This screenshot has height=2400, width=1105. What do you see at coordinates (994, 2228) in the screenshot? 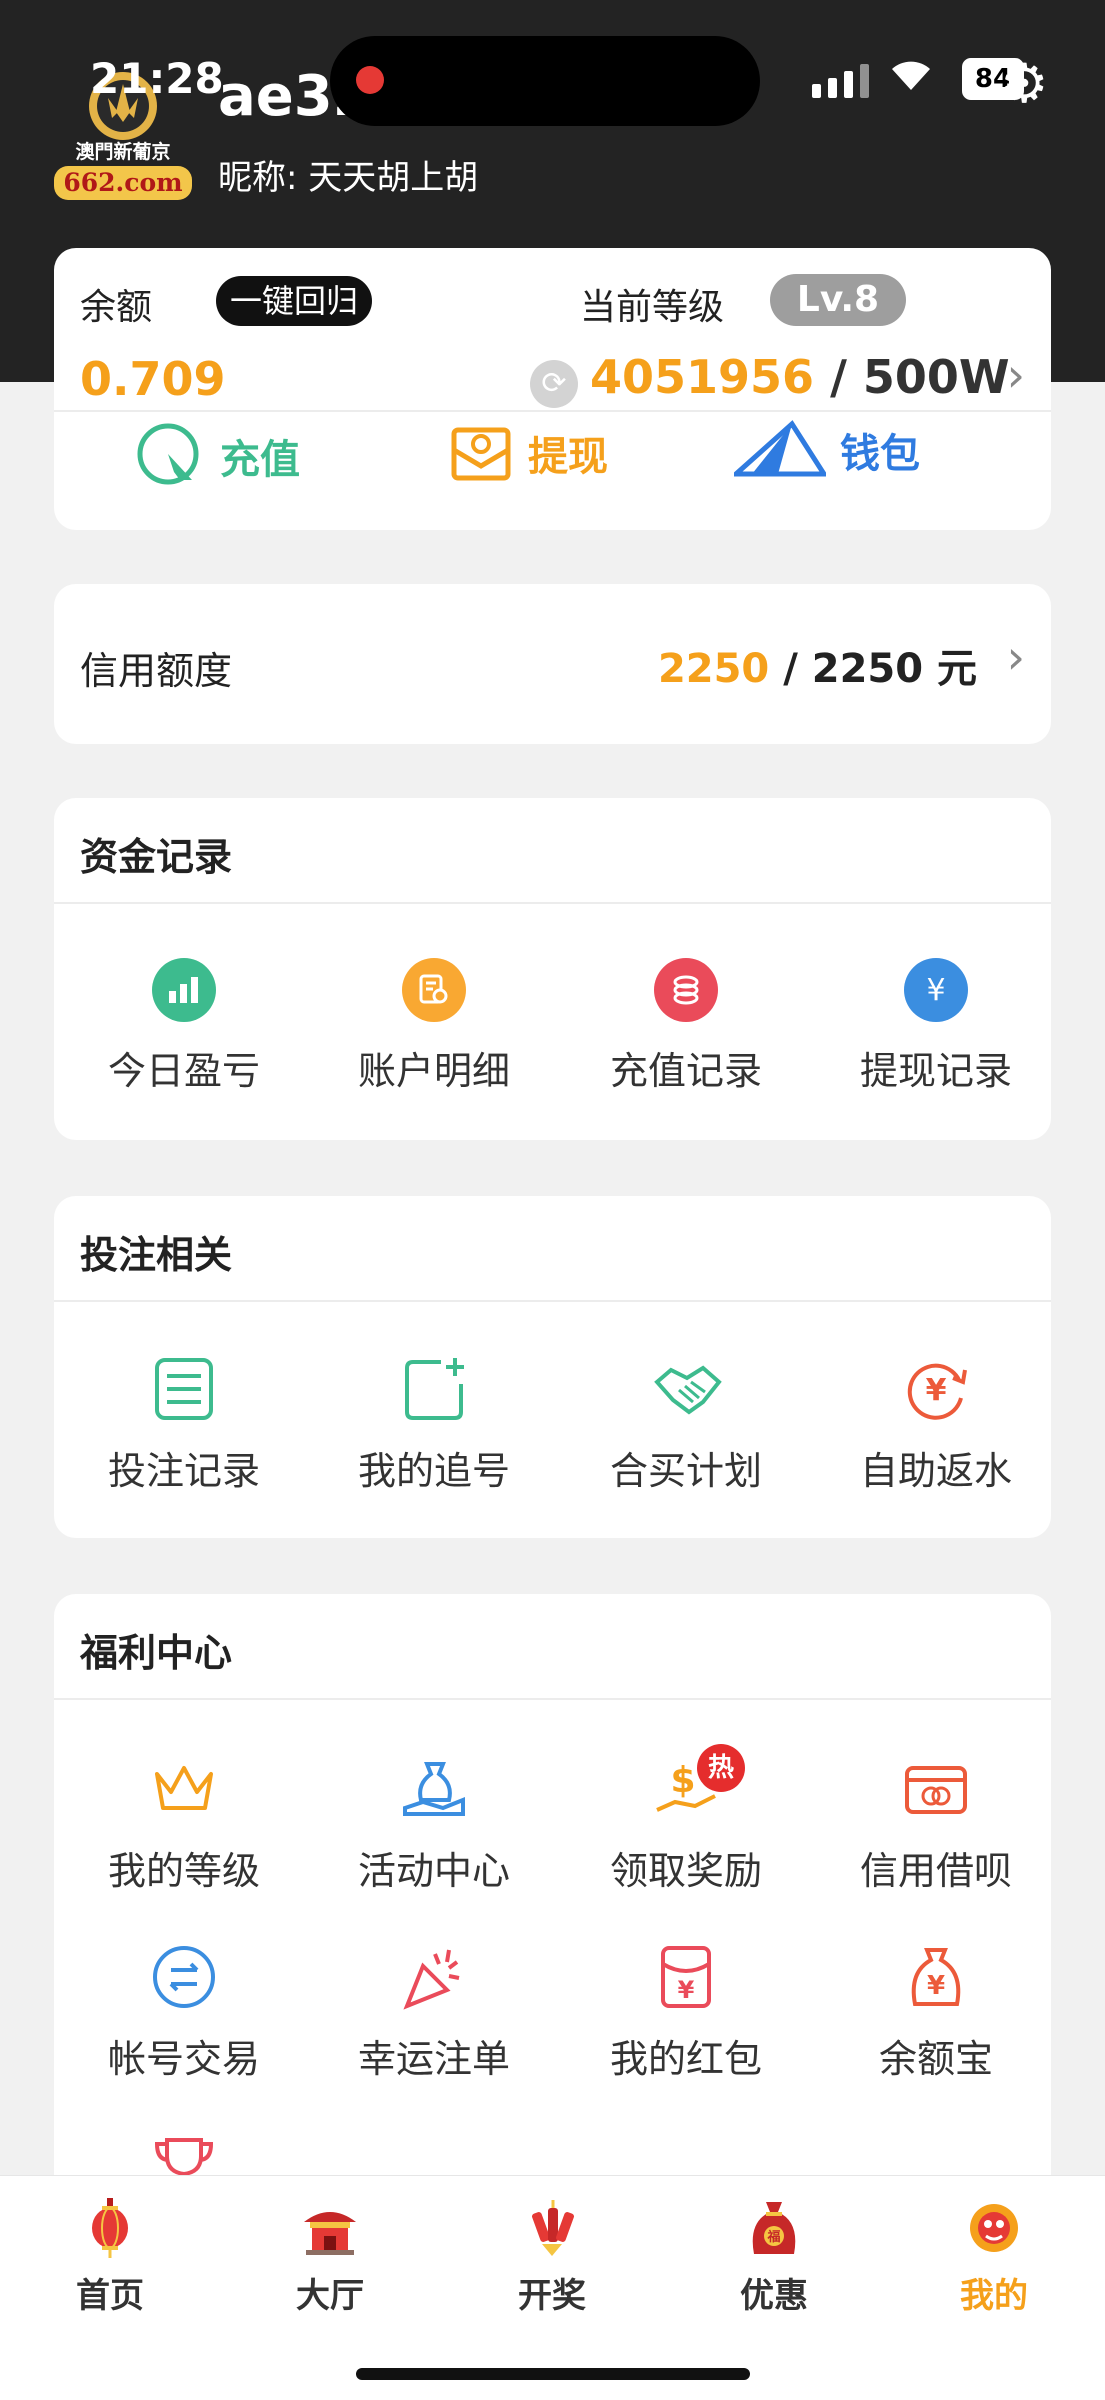
I see `lion-dance-icon` at bounding box center [994, 2228].